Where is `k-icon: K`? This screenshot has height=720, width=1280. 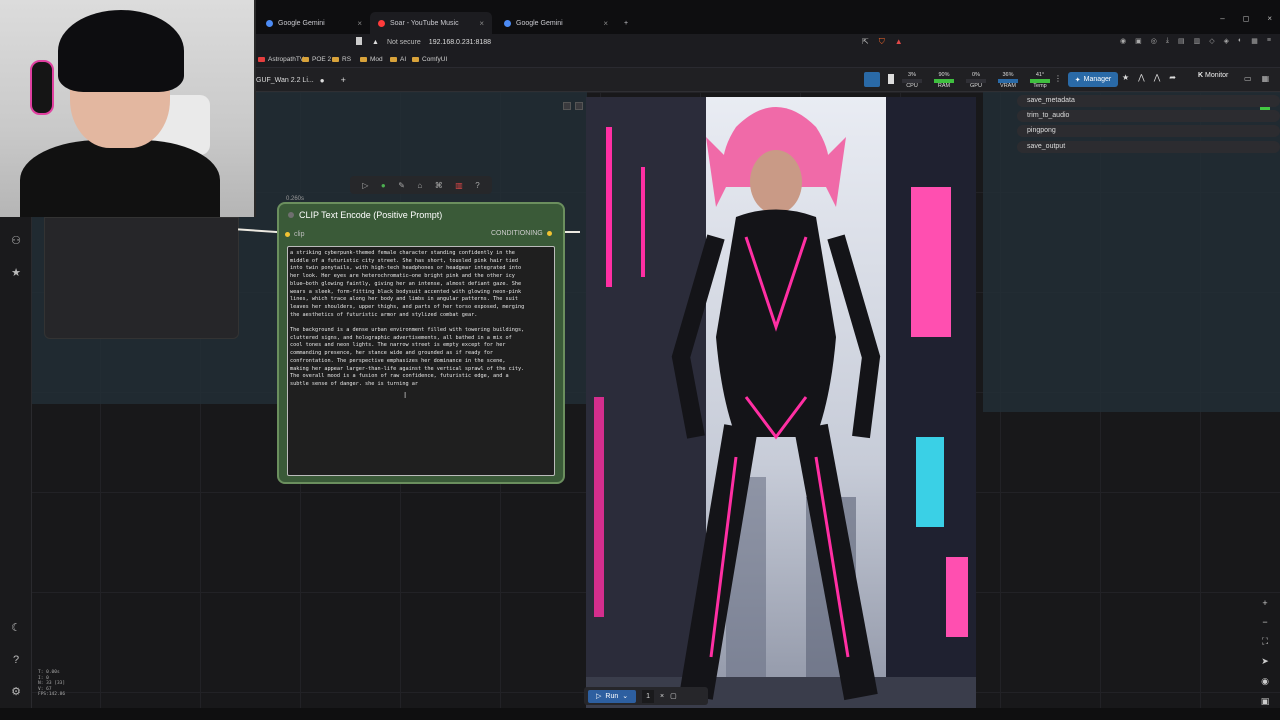
k-icon: K is located at coordinates (1201, 75).